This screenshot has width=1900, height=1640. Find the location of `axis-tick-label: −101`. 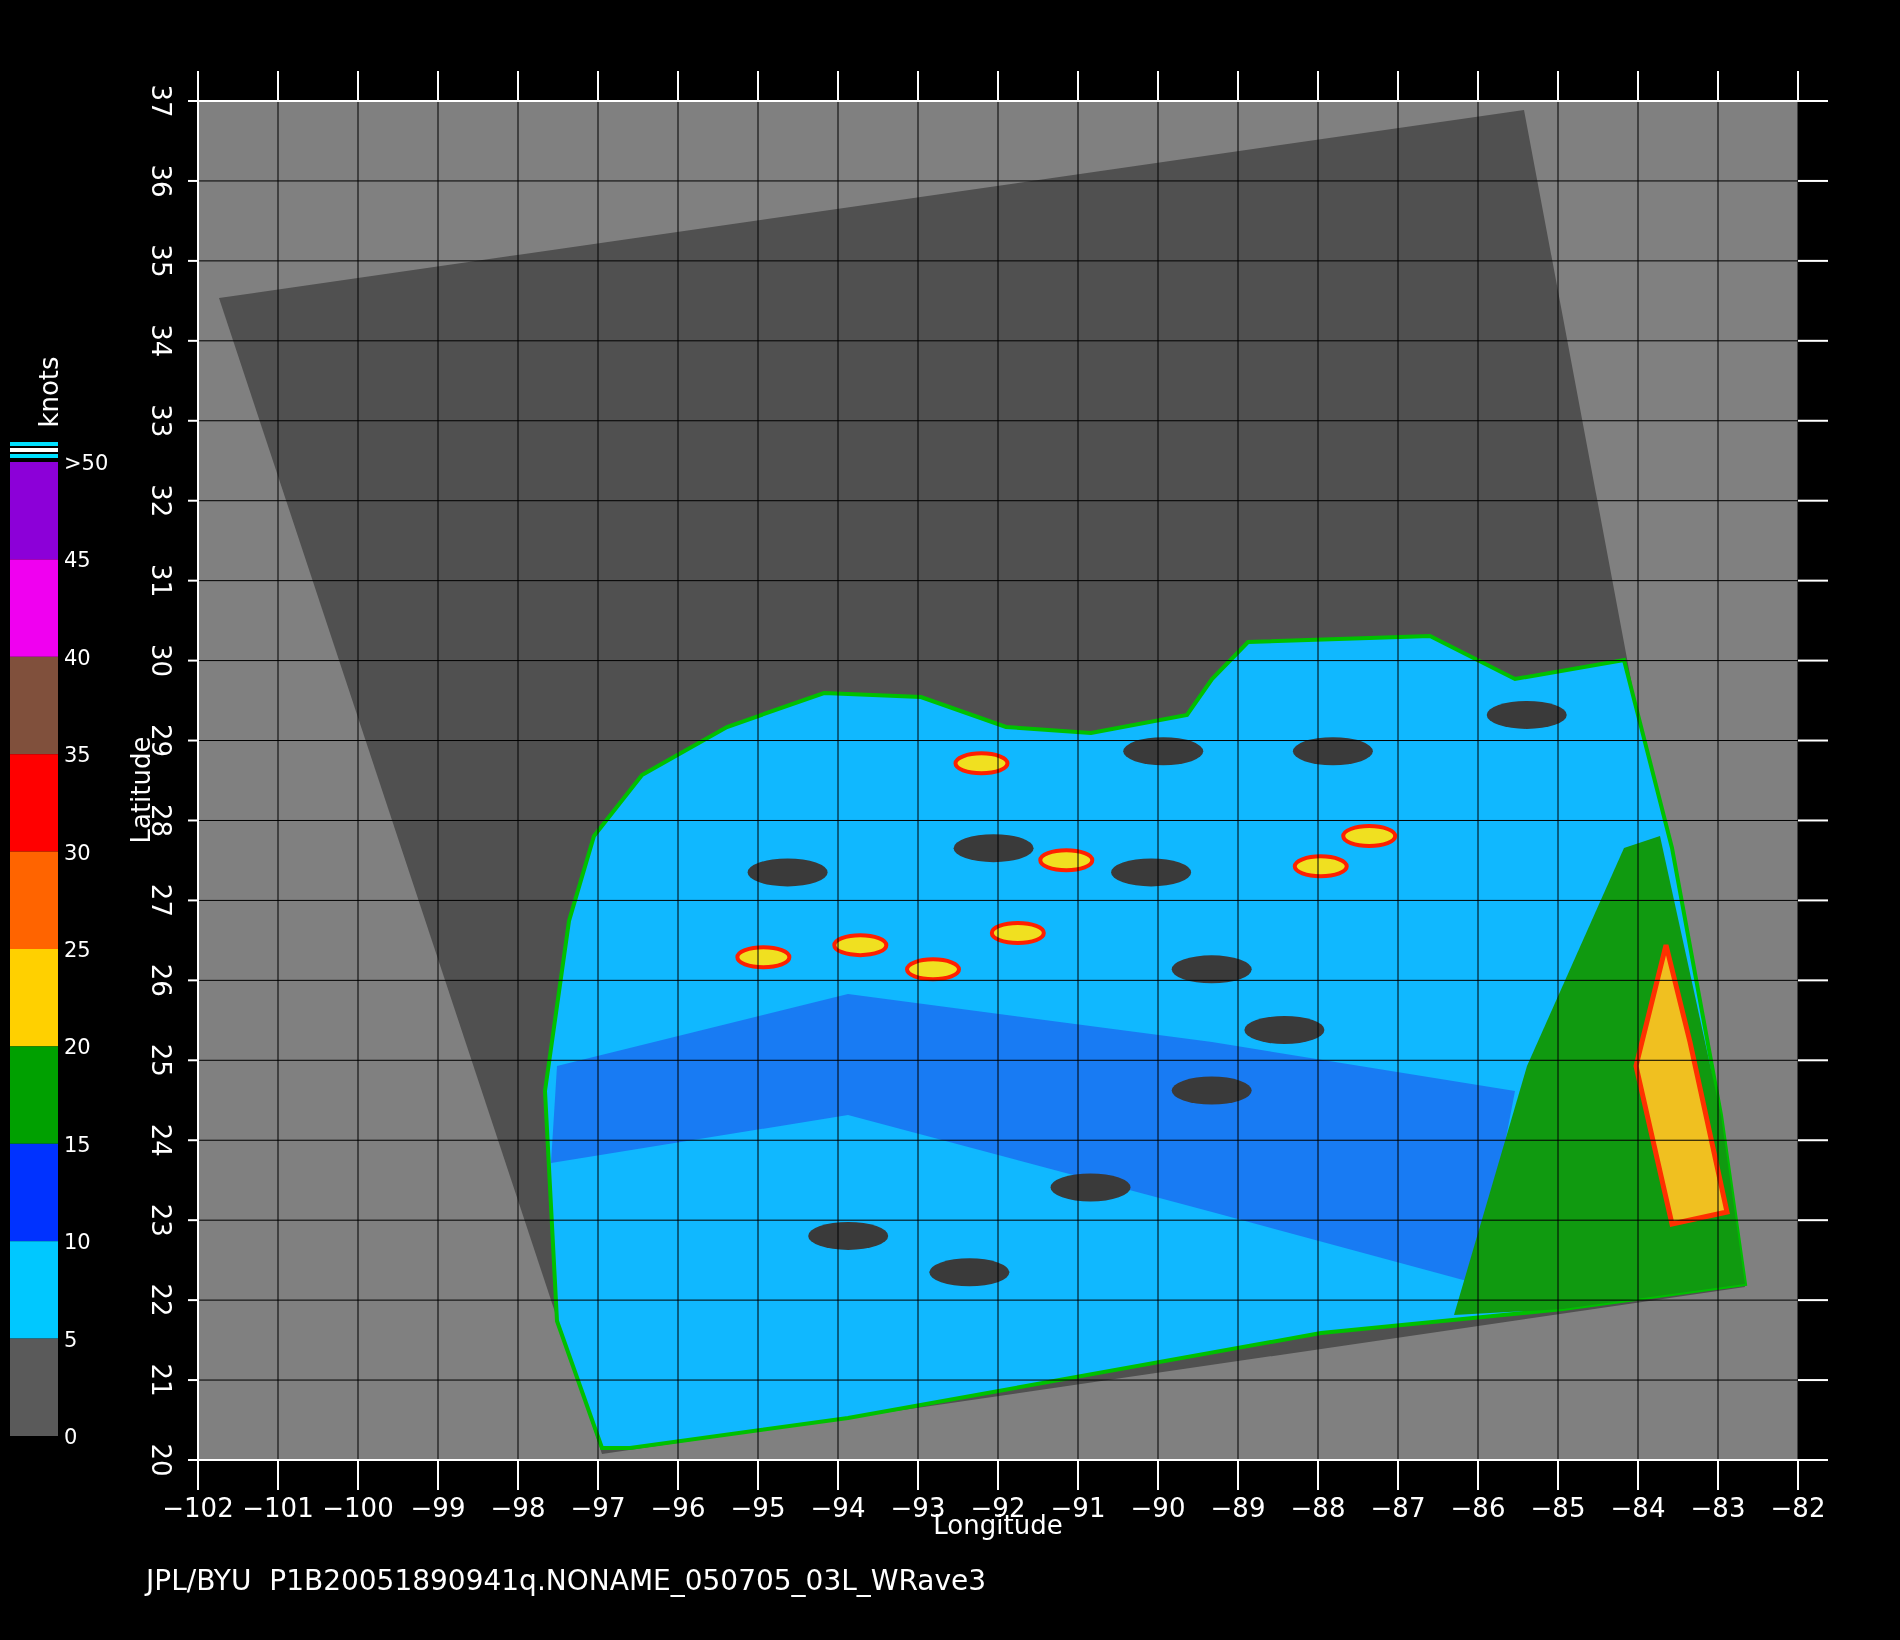

axis-tick-label: −101 is located at coordinates (278, 1508).